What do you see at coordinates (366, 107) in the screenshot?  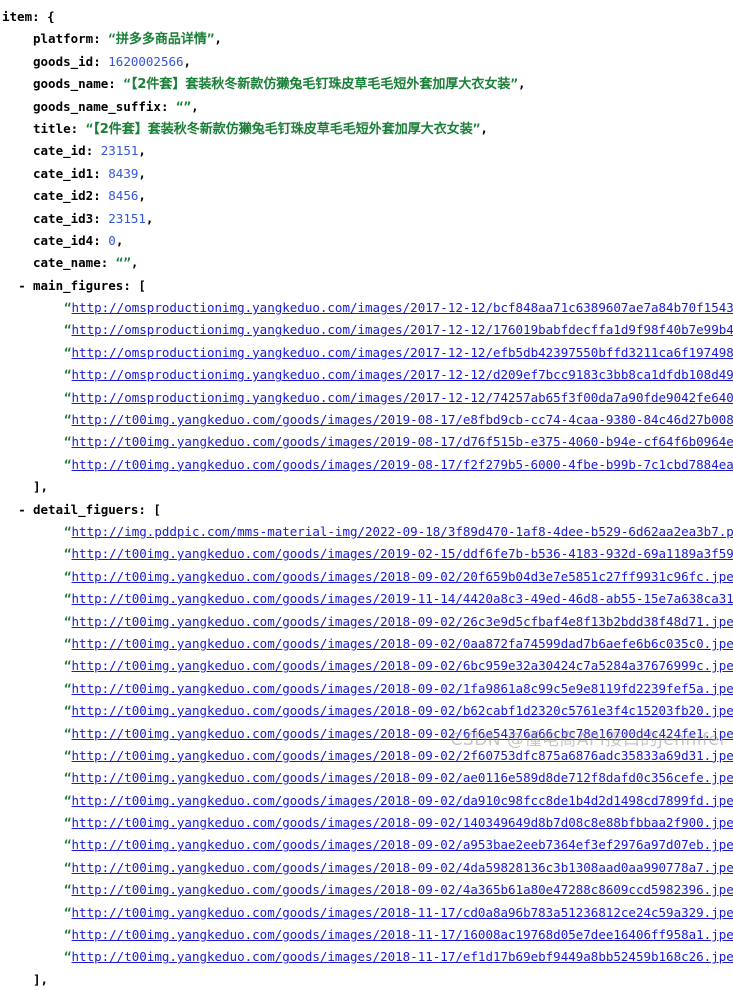 I see `field-line: goods_name_suffix: “”,` at bounding box center [366, 107].